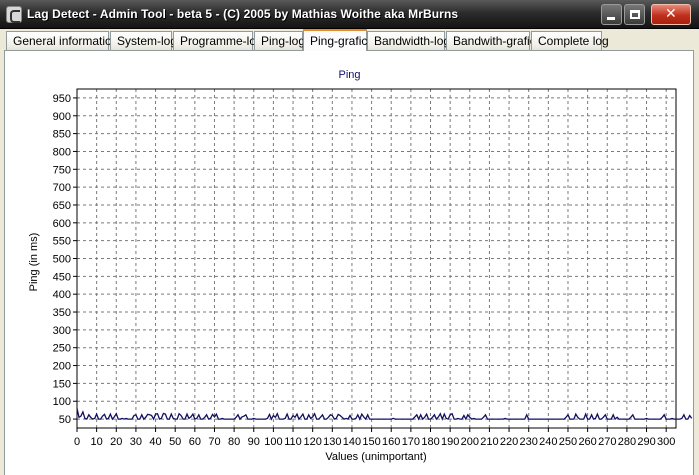  I want to click on x-tick-label: 240, so click(548, 442).